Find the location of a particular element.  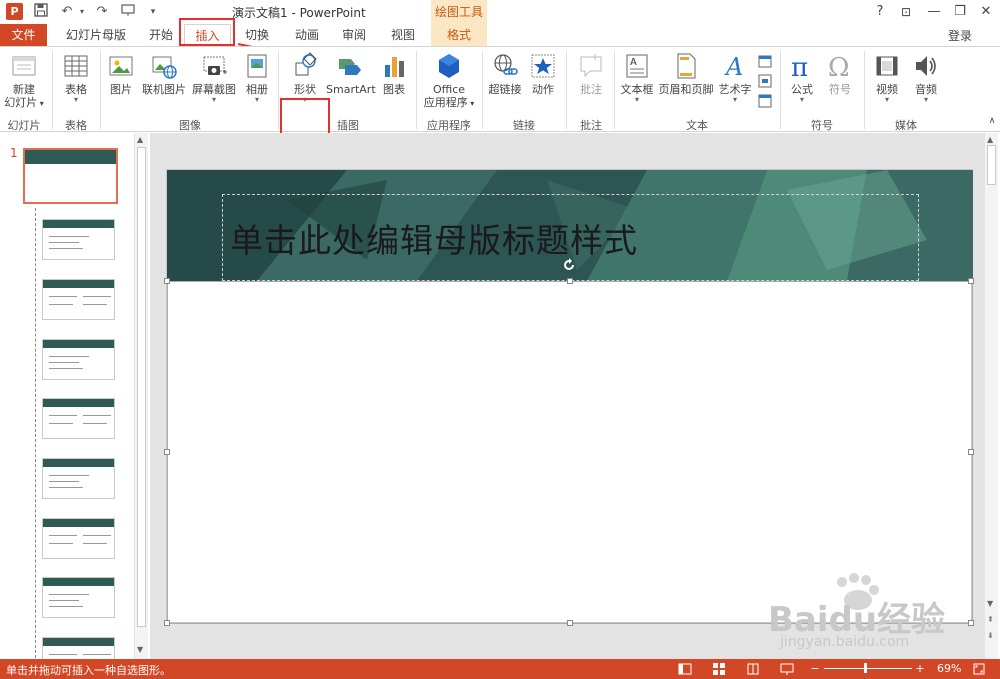

thumbnail-slide-master is located at coordinates (70, 176).